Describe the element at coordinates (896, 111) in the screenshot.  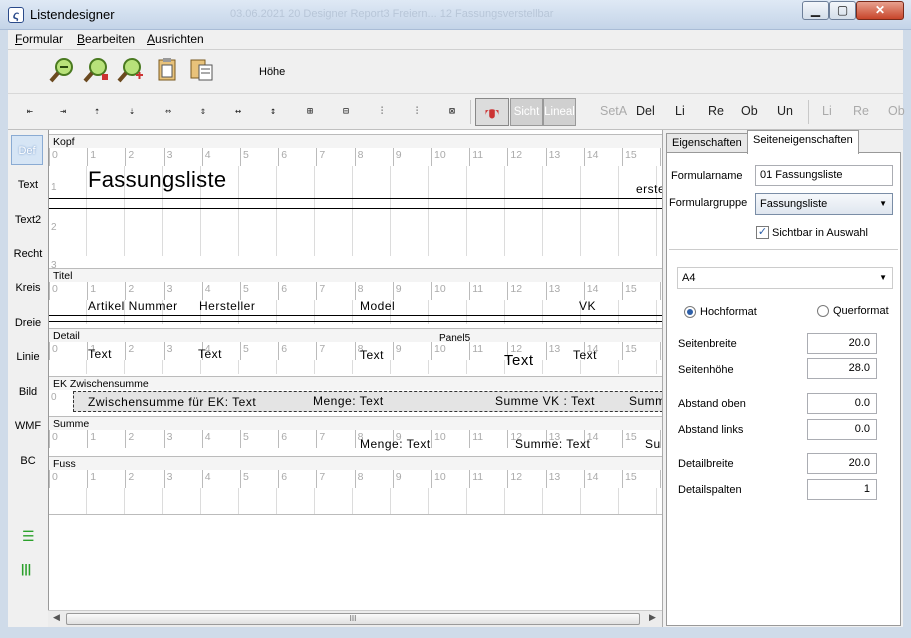
I see `top-disabled-button: Ob` at that location.